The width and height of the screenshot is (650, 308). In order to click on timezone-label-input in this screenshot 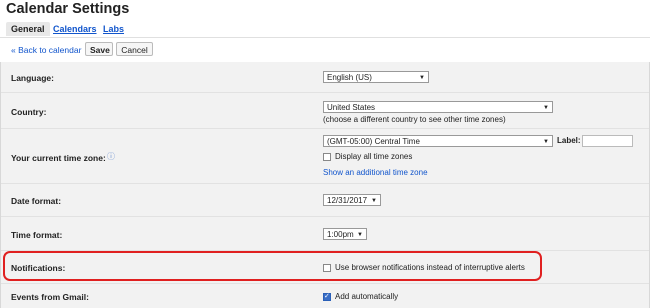, I will do `click(607, 141)`.